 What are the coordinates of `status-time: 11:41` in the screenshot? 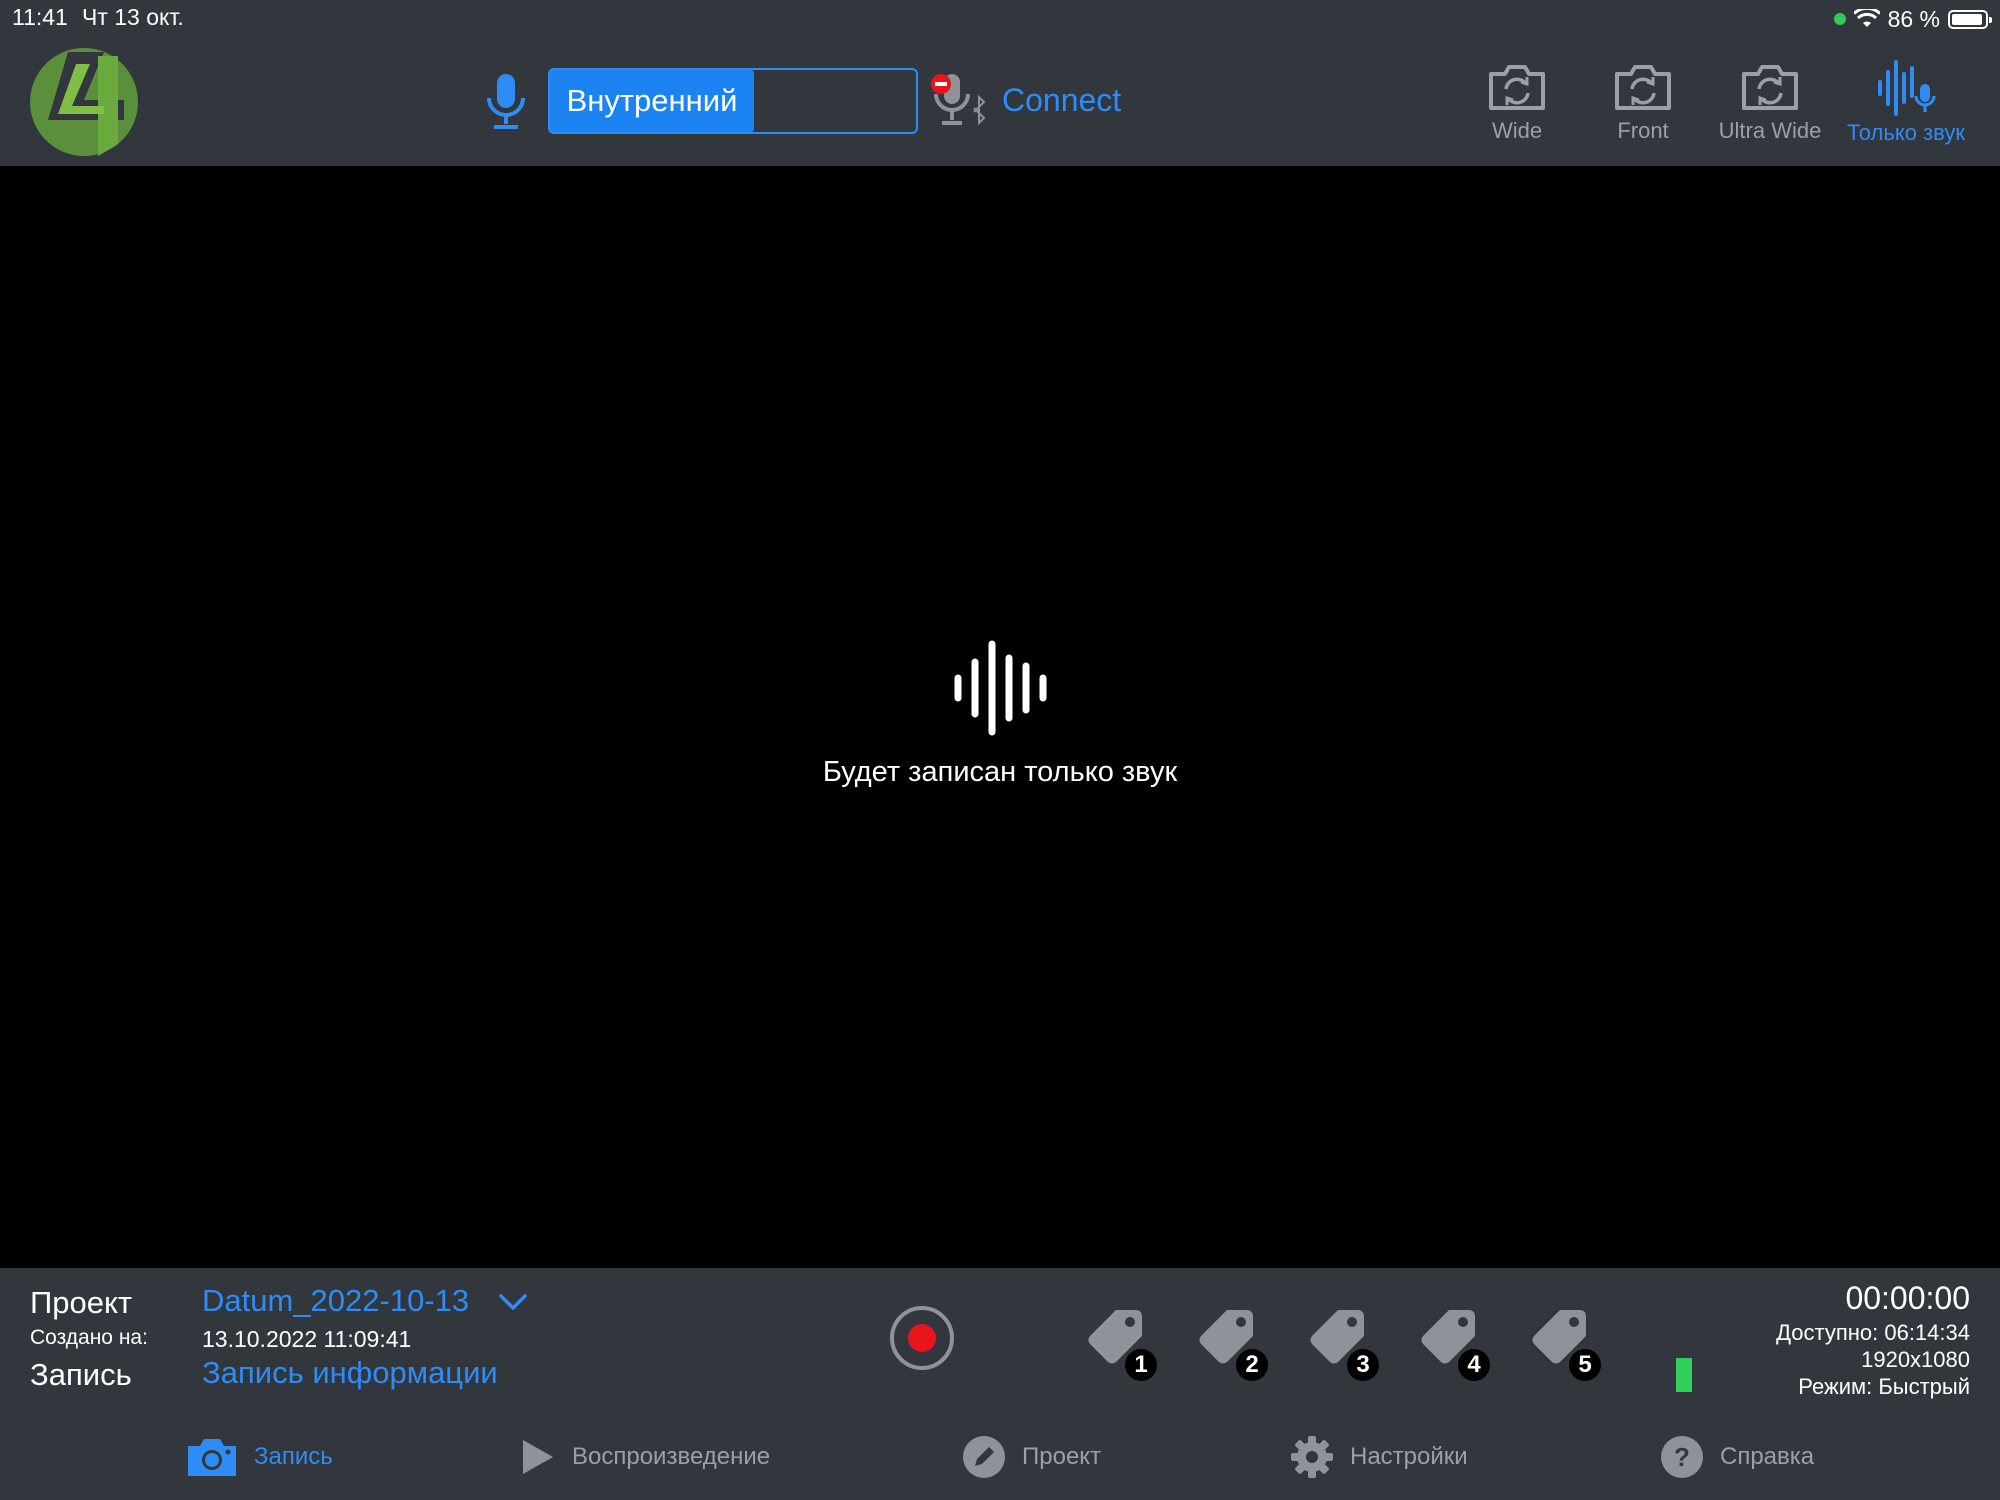 It's located at (40, 17).